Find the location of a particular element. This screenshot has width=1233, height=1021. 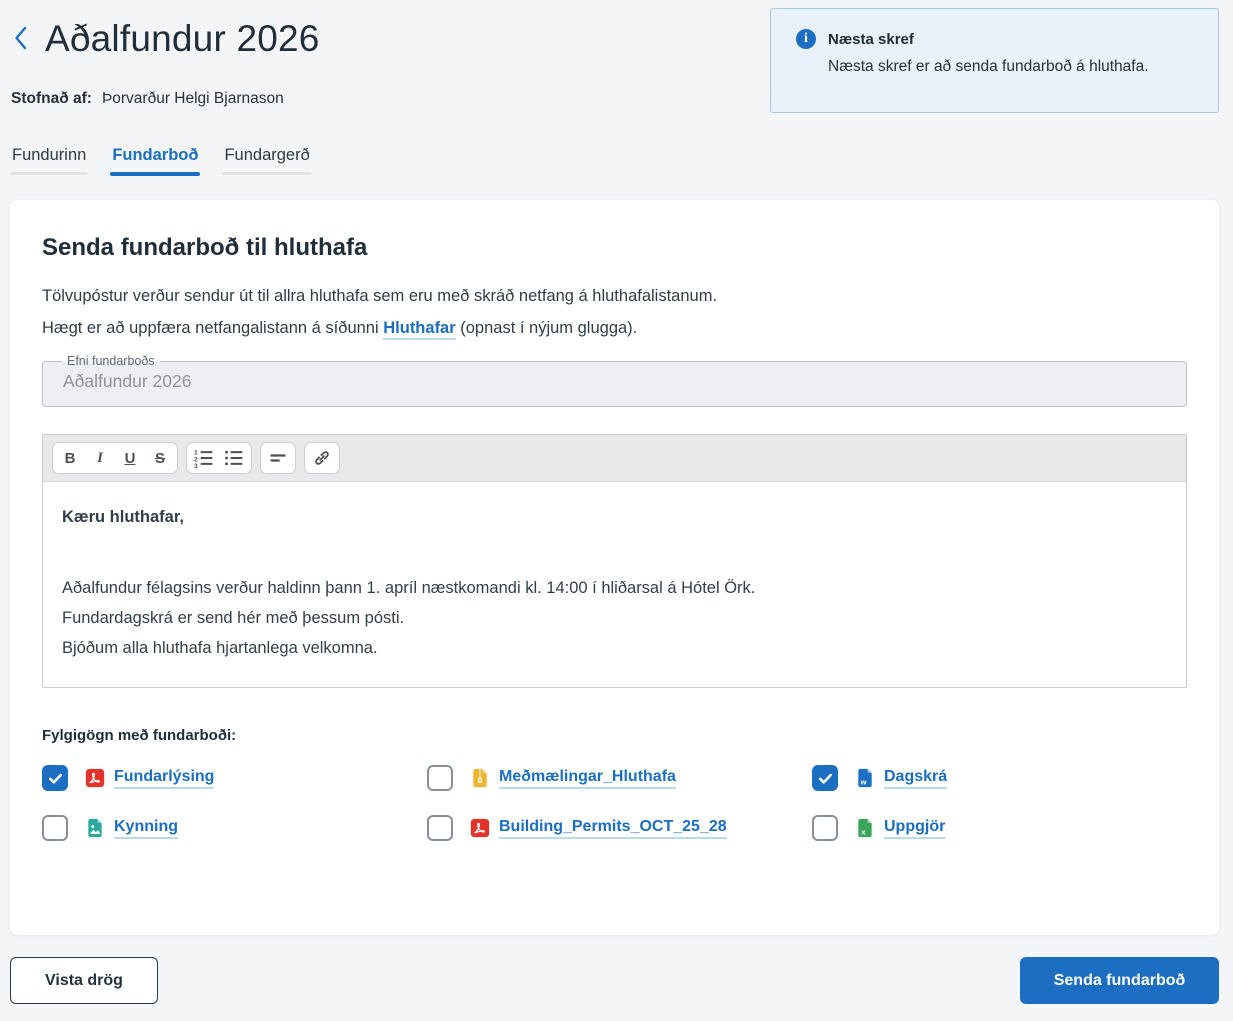

strikethrough-icon: S is located at coordinates (159, 458).